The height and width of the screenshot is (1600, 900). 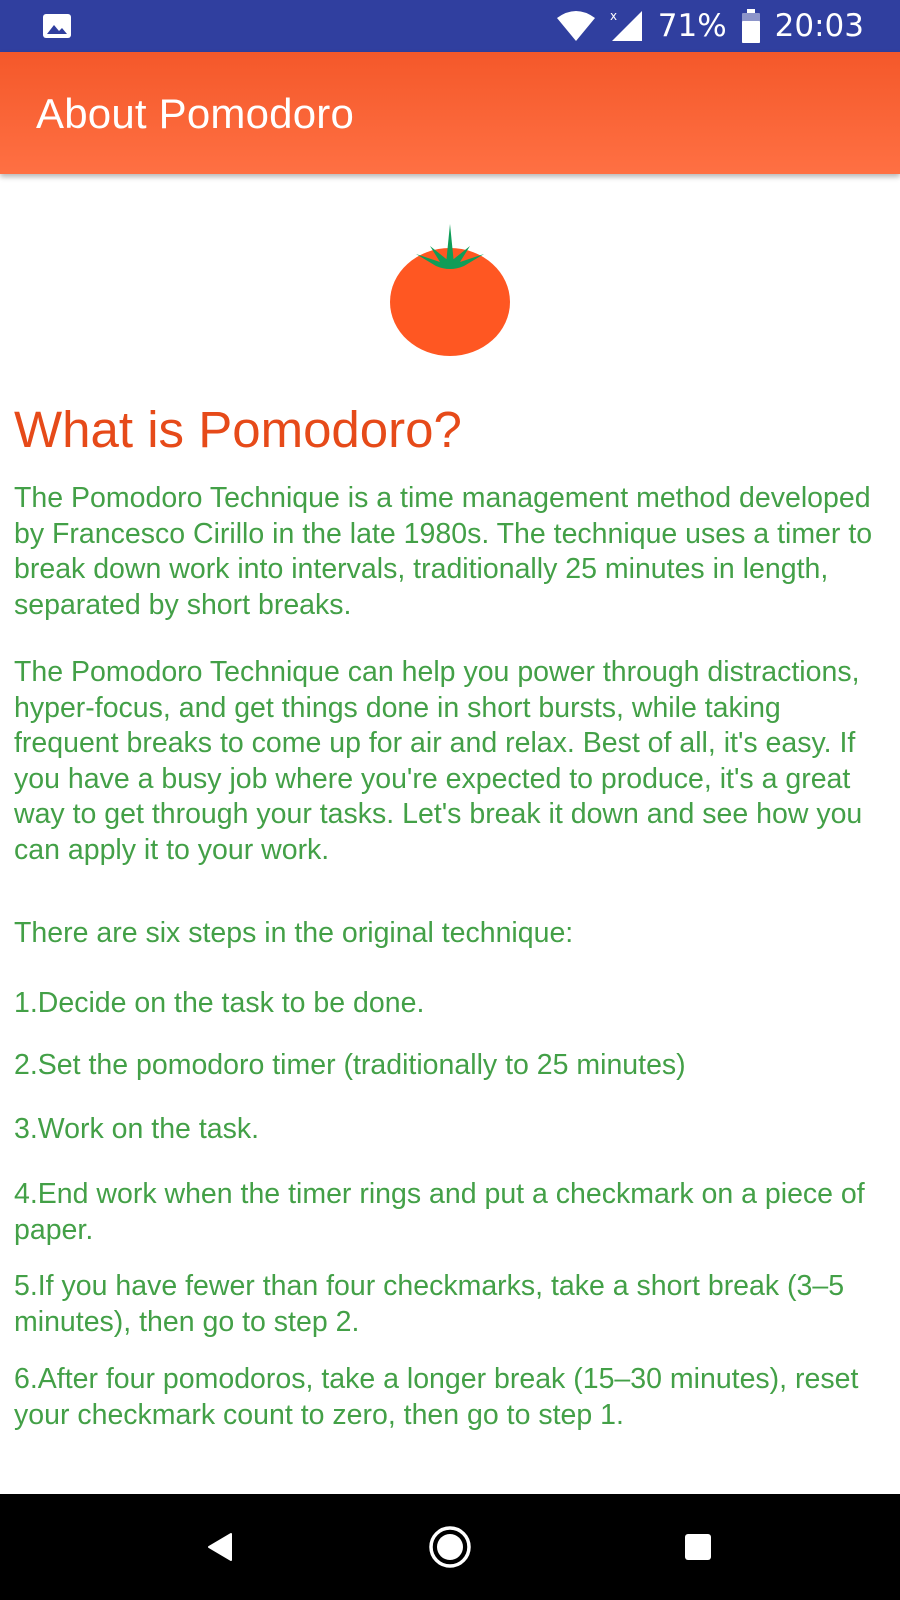 I want to click on tomato-icon, so click(x=450, y=292).